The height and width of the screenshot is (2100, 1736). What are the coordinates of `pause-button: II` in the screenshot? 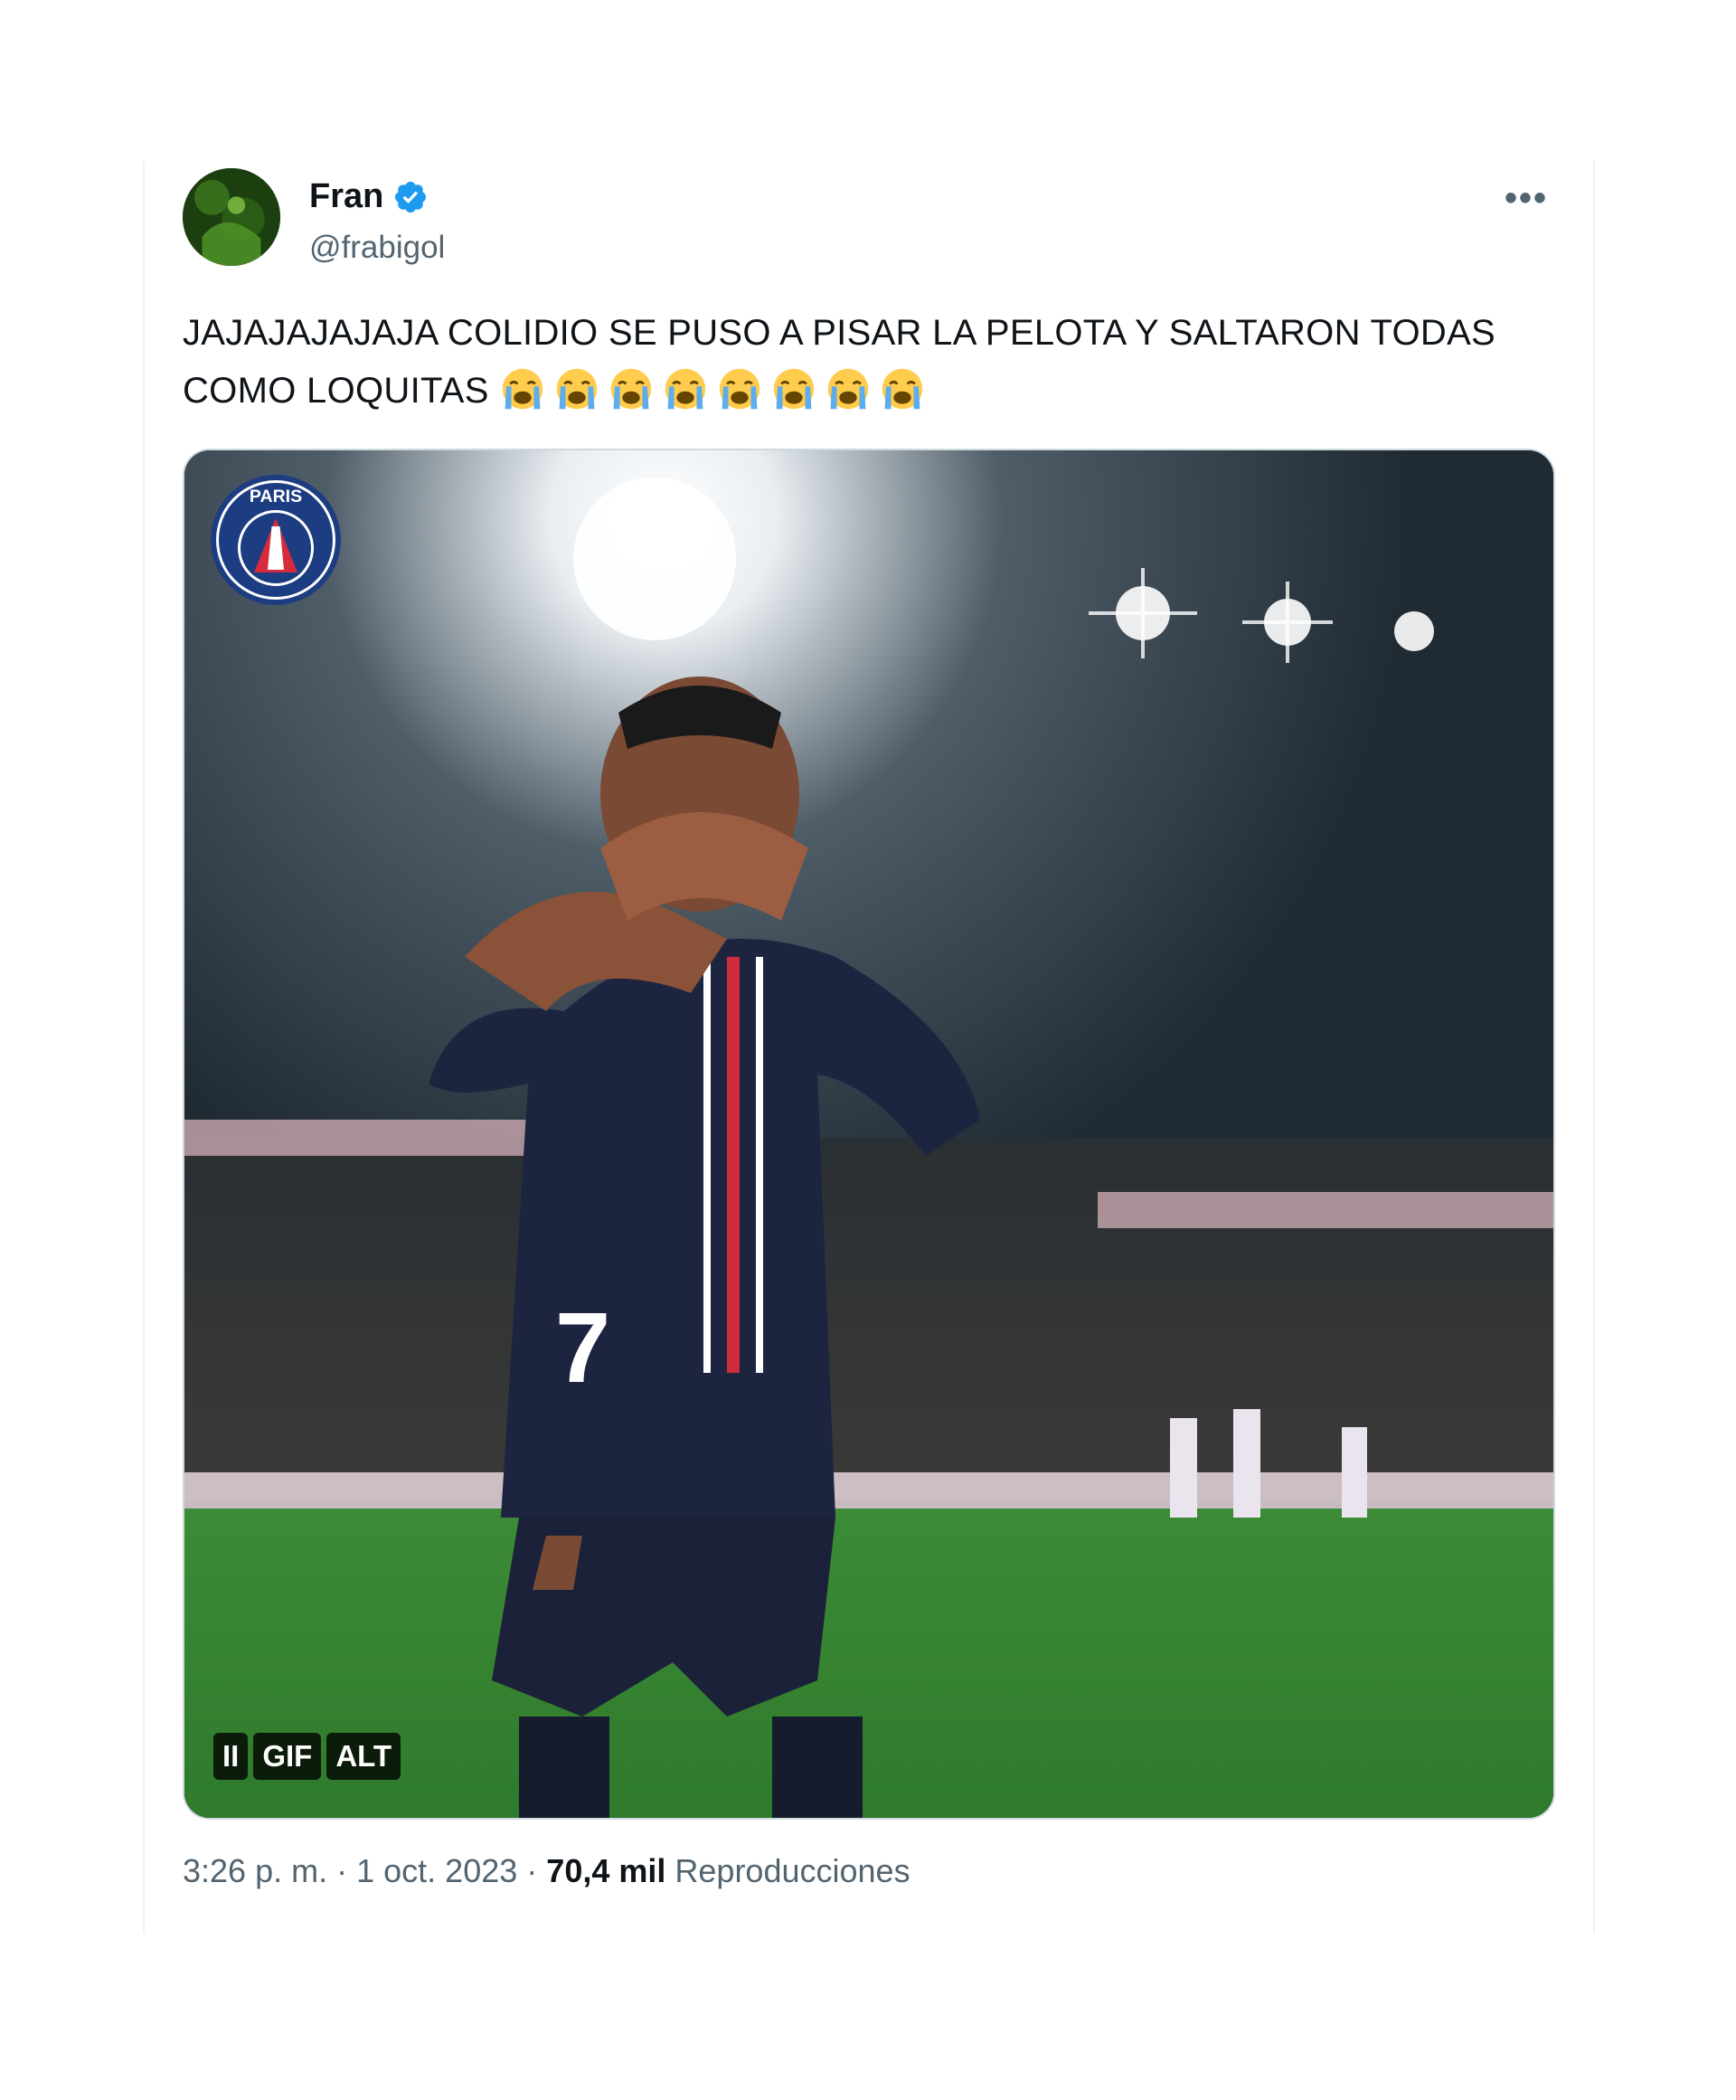 It's located at (231, 1756).